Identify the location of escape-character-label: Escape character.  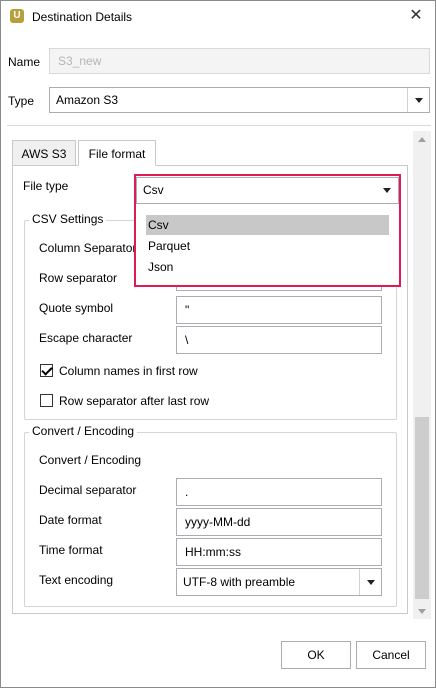
(86, 338).